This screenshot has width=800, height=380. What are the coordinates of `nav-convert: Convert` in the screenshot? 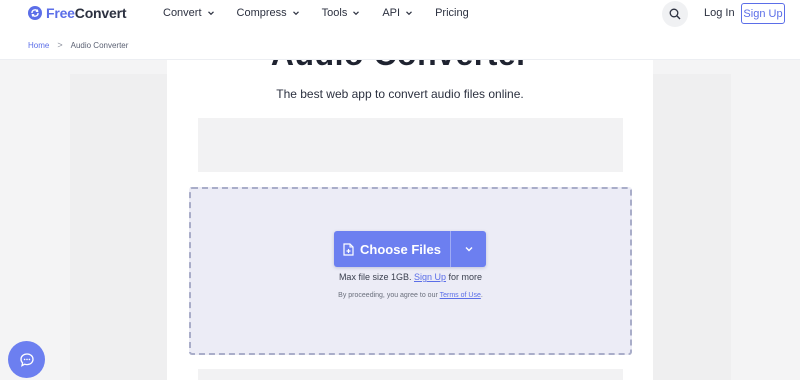 It's located at (189, 13).